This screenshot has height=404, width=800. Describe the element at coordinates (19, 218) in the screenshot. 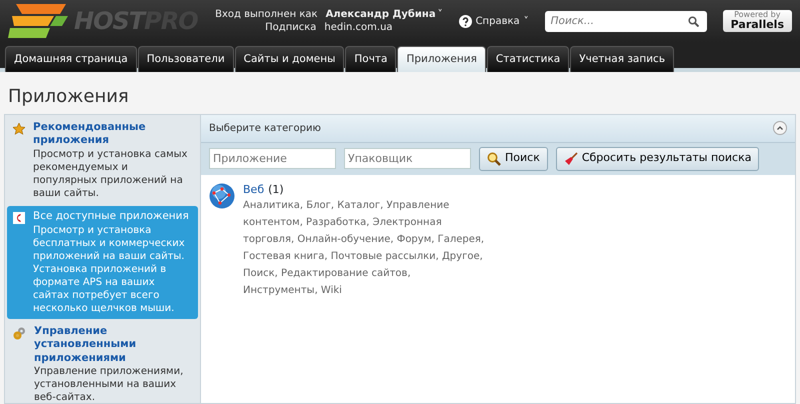

I see `catalog-icon` at that location.